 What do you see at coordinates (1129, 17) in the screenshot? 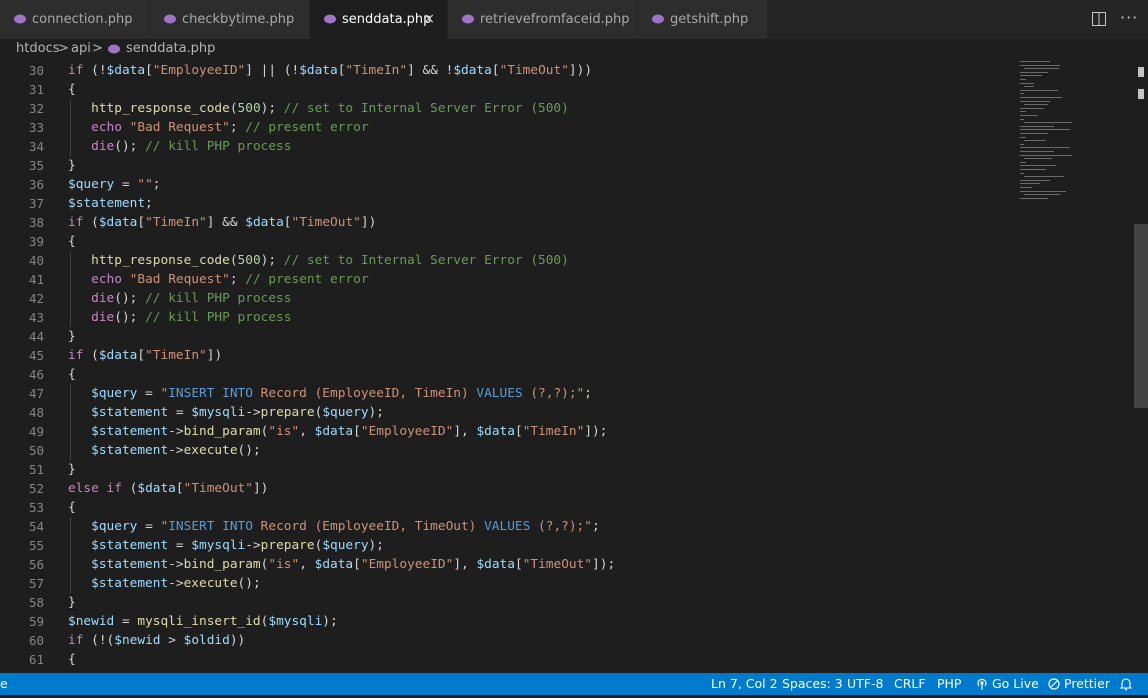
I see `more-actions-icon: ···` at bounding box center [1129, 17].